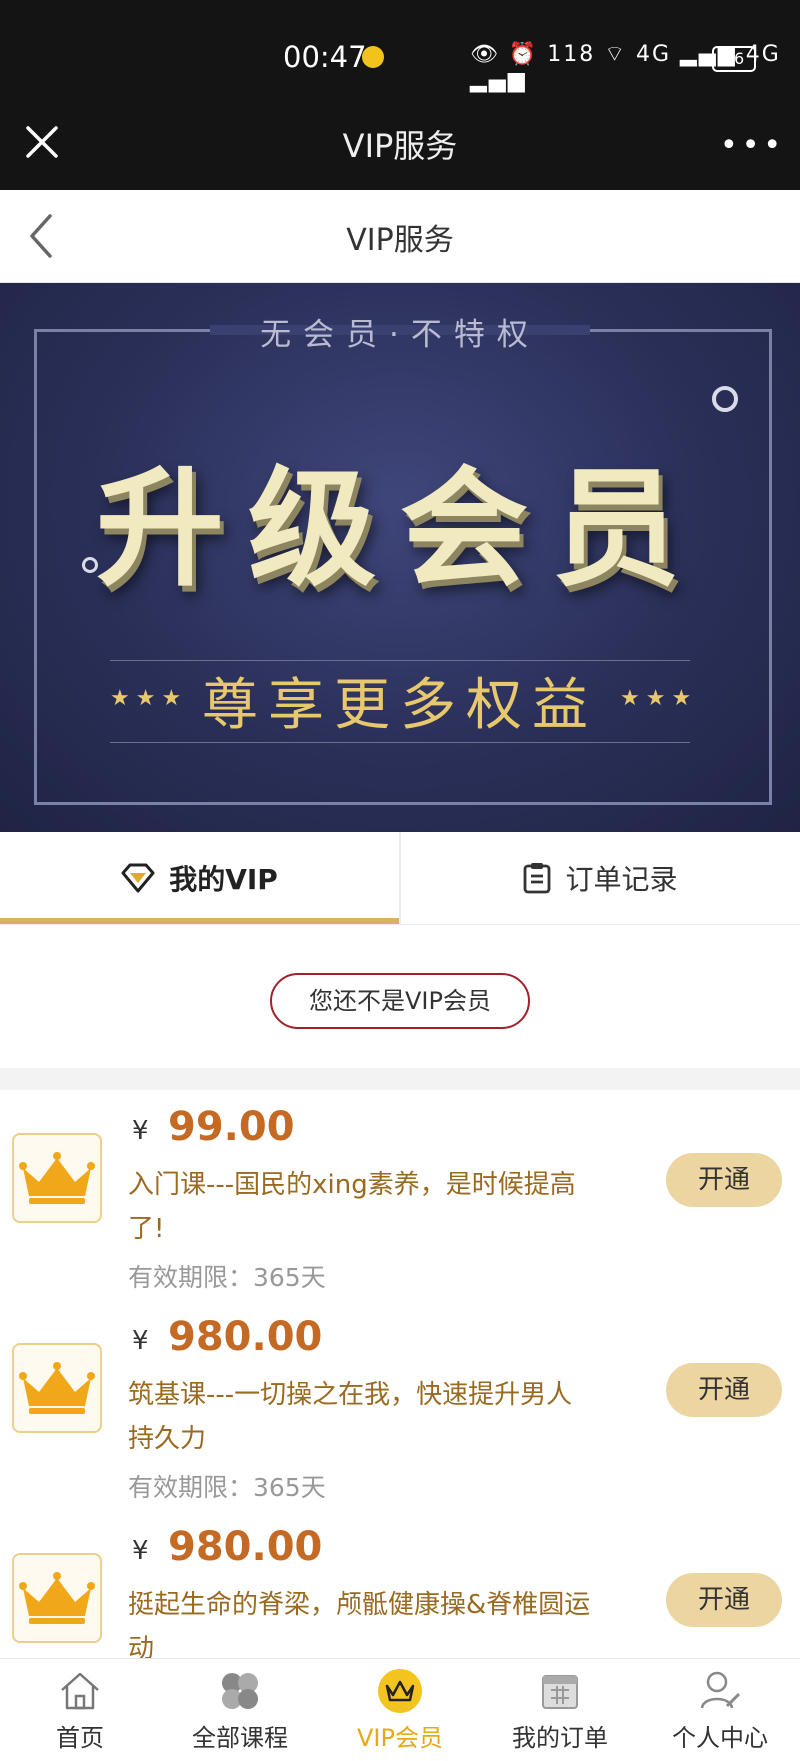 This screenshot has height=1761, width=800. What do you see at coordinates (231, 1127) in the screenshot?
I see `plan-price: 99.00` at bounding box center [231, 1127].